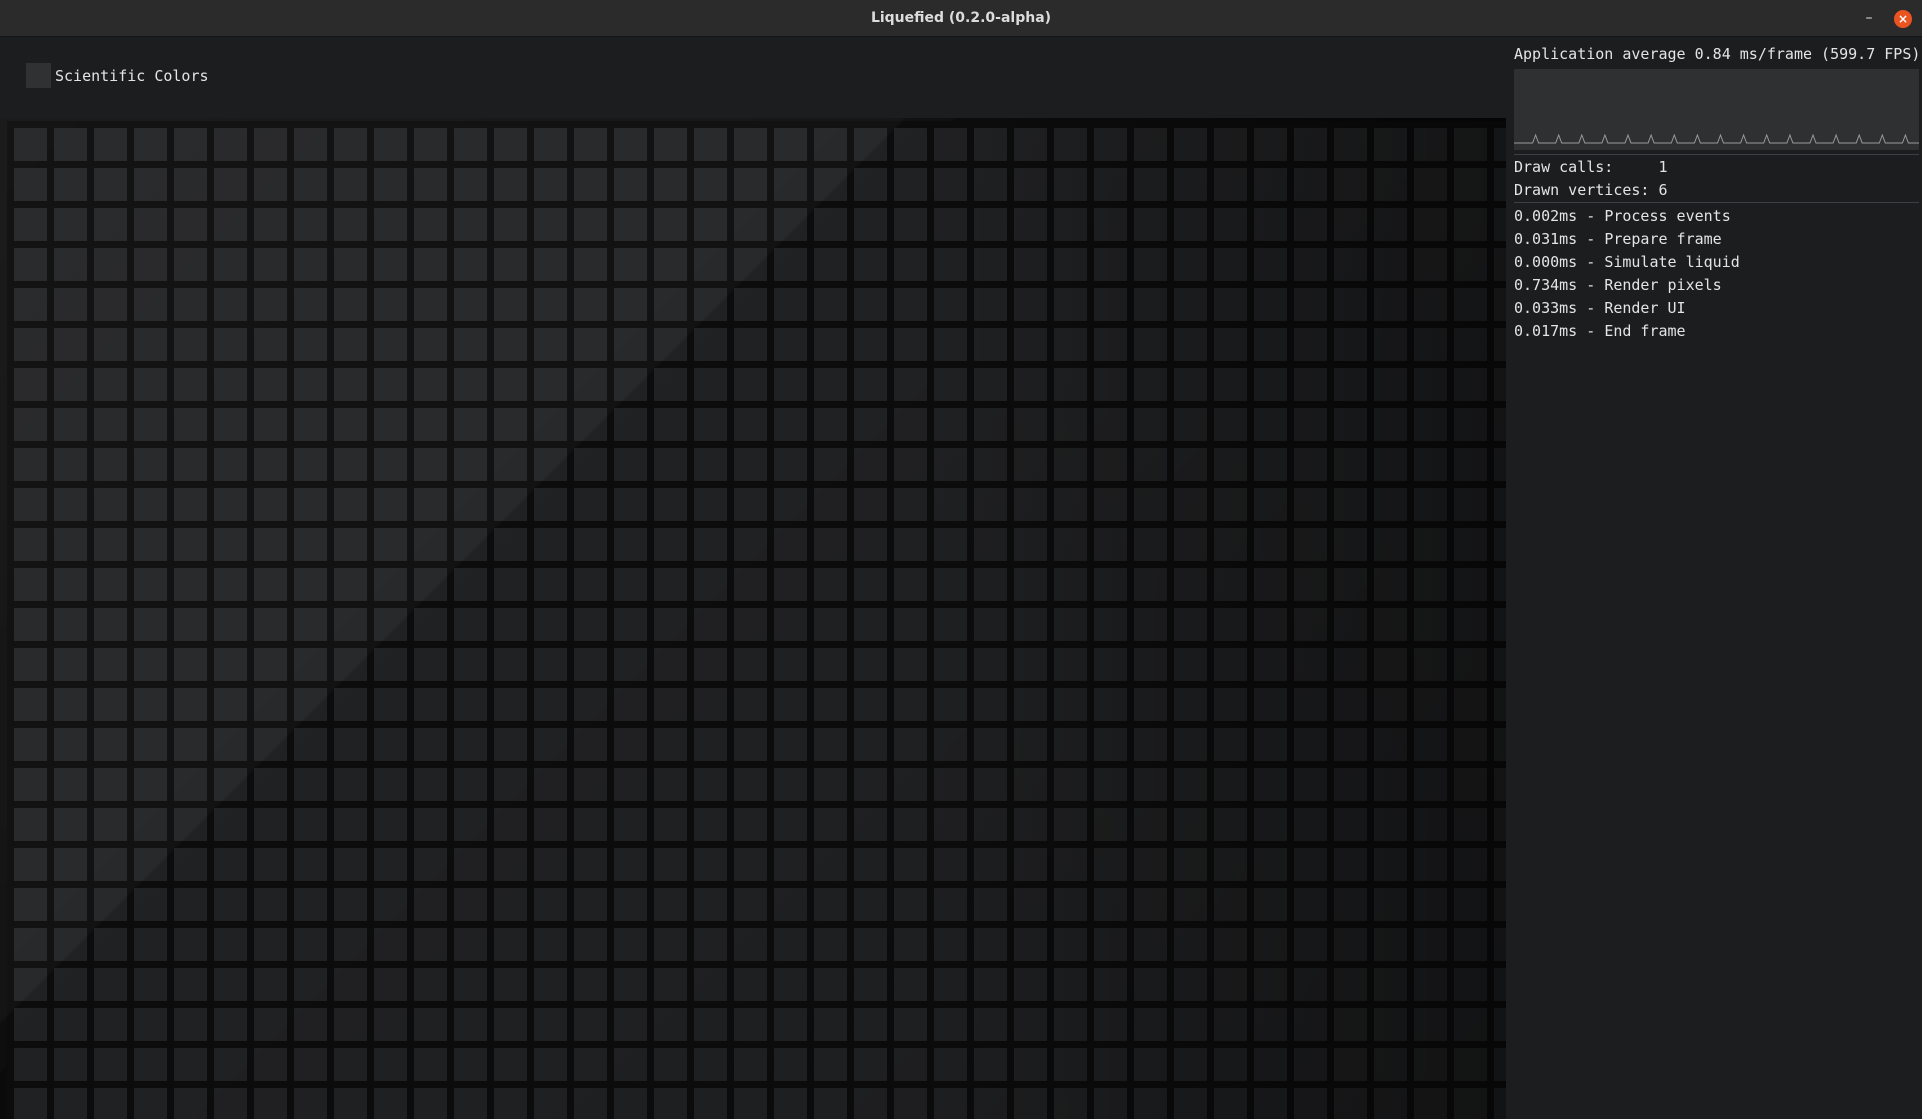  What do you see at coordinates (1546, 216) in the screenshot?
I see `timing-time: 0.002ms` at bounding box center [1546, 216].